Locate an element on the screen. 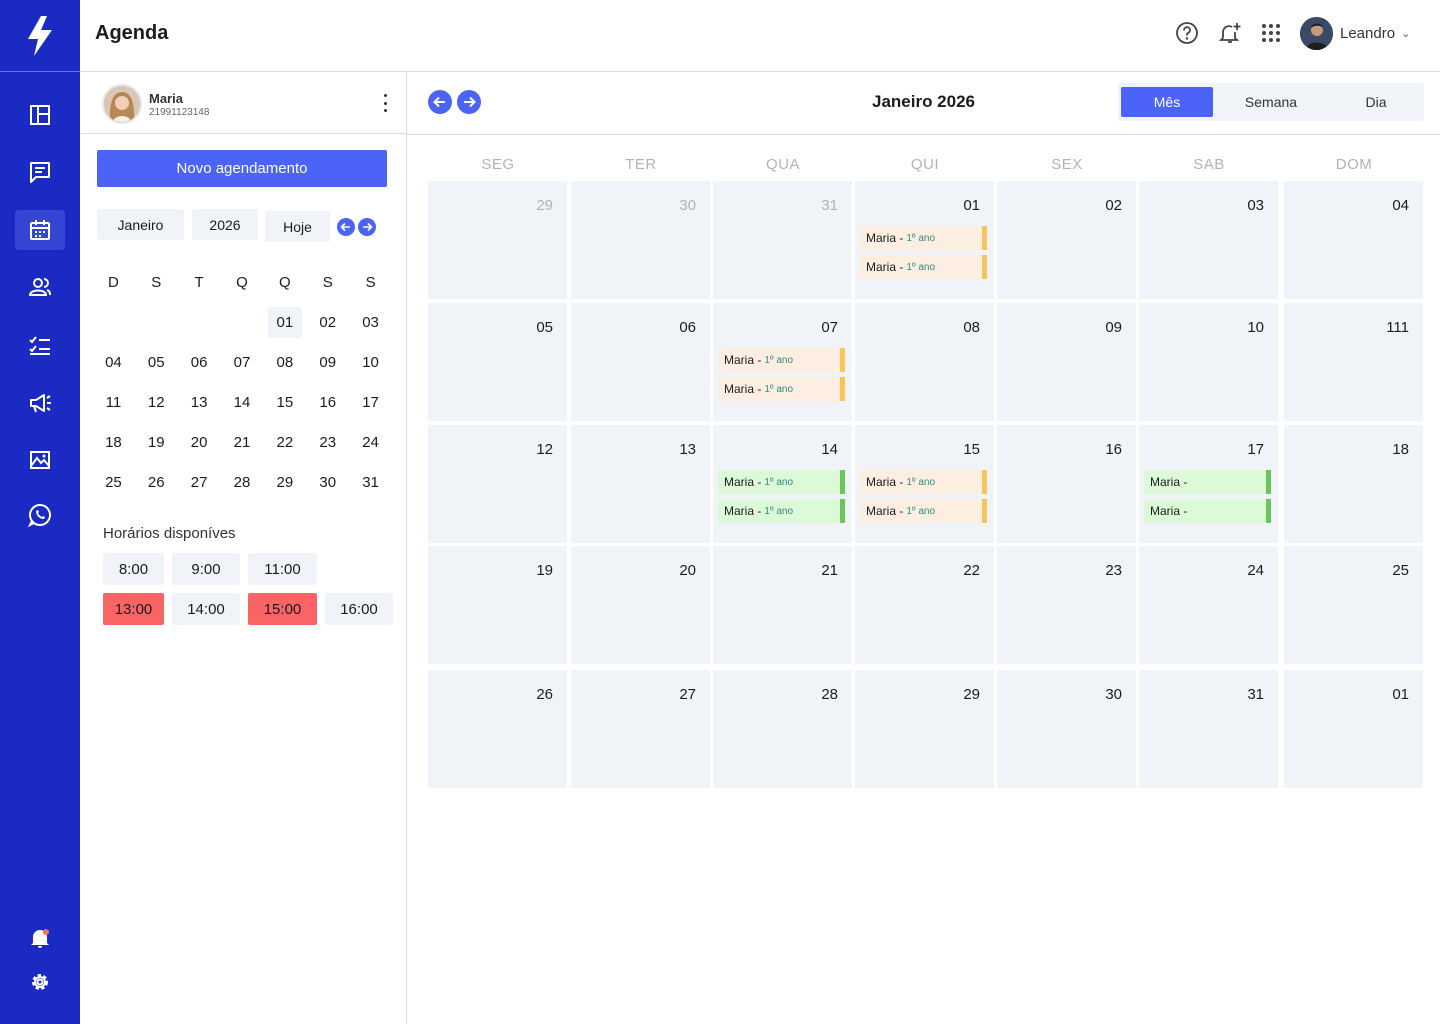 The image size is (1440, 1024). calendar-day-cell: 20 is located at coordinates (640, 605).